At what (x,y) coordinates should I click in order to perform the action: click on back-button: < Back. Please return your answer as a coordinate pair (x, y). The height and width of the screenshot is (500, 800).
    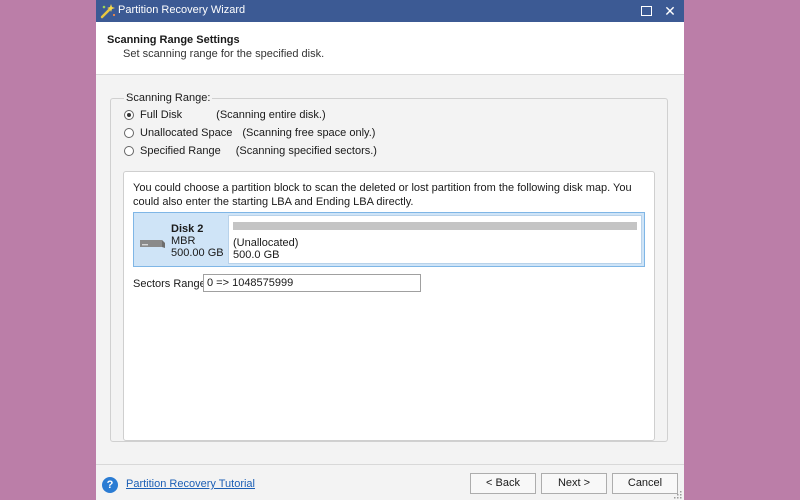
    Looking at the image, I should click on (503, 483).